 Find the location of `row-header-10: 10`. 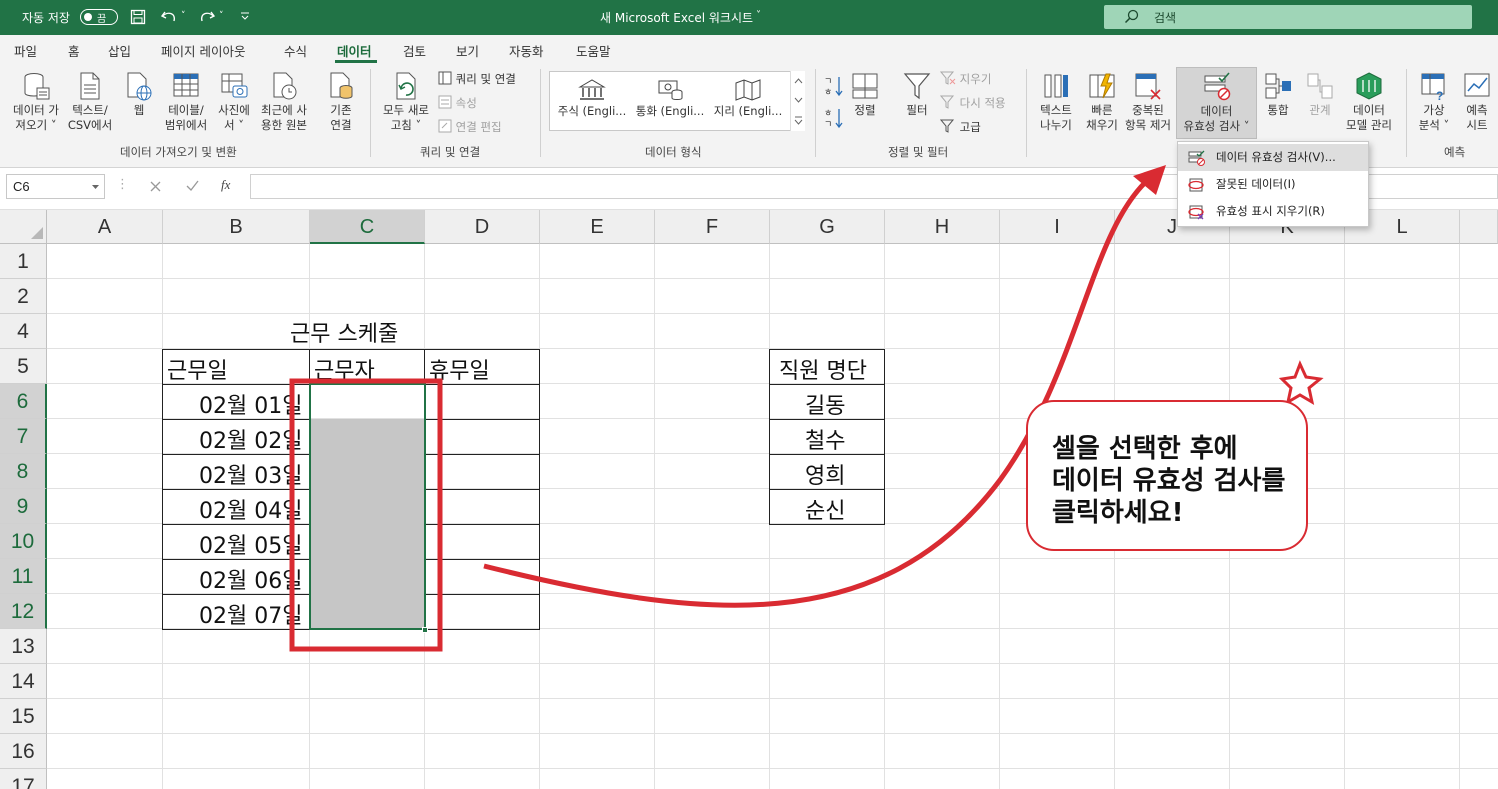

row-header-10: 10 is located at coordinates (23, 541).